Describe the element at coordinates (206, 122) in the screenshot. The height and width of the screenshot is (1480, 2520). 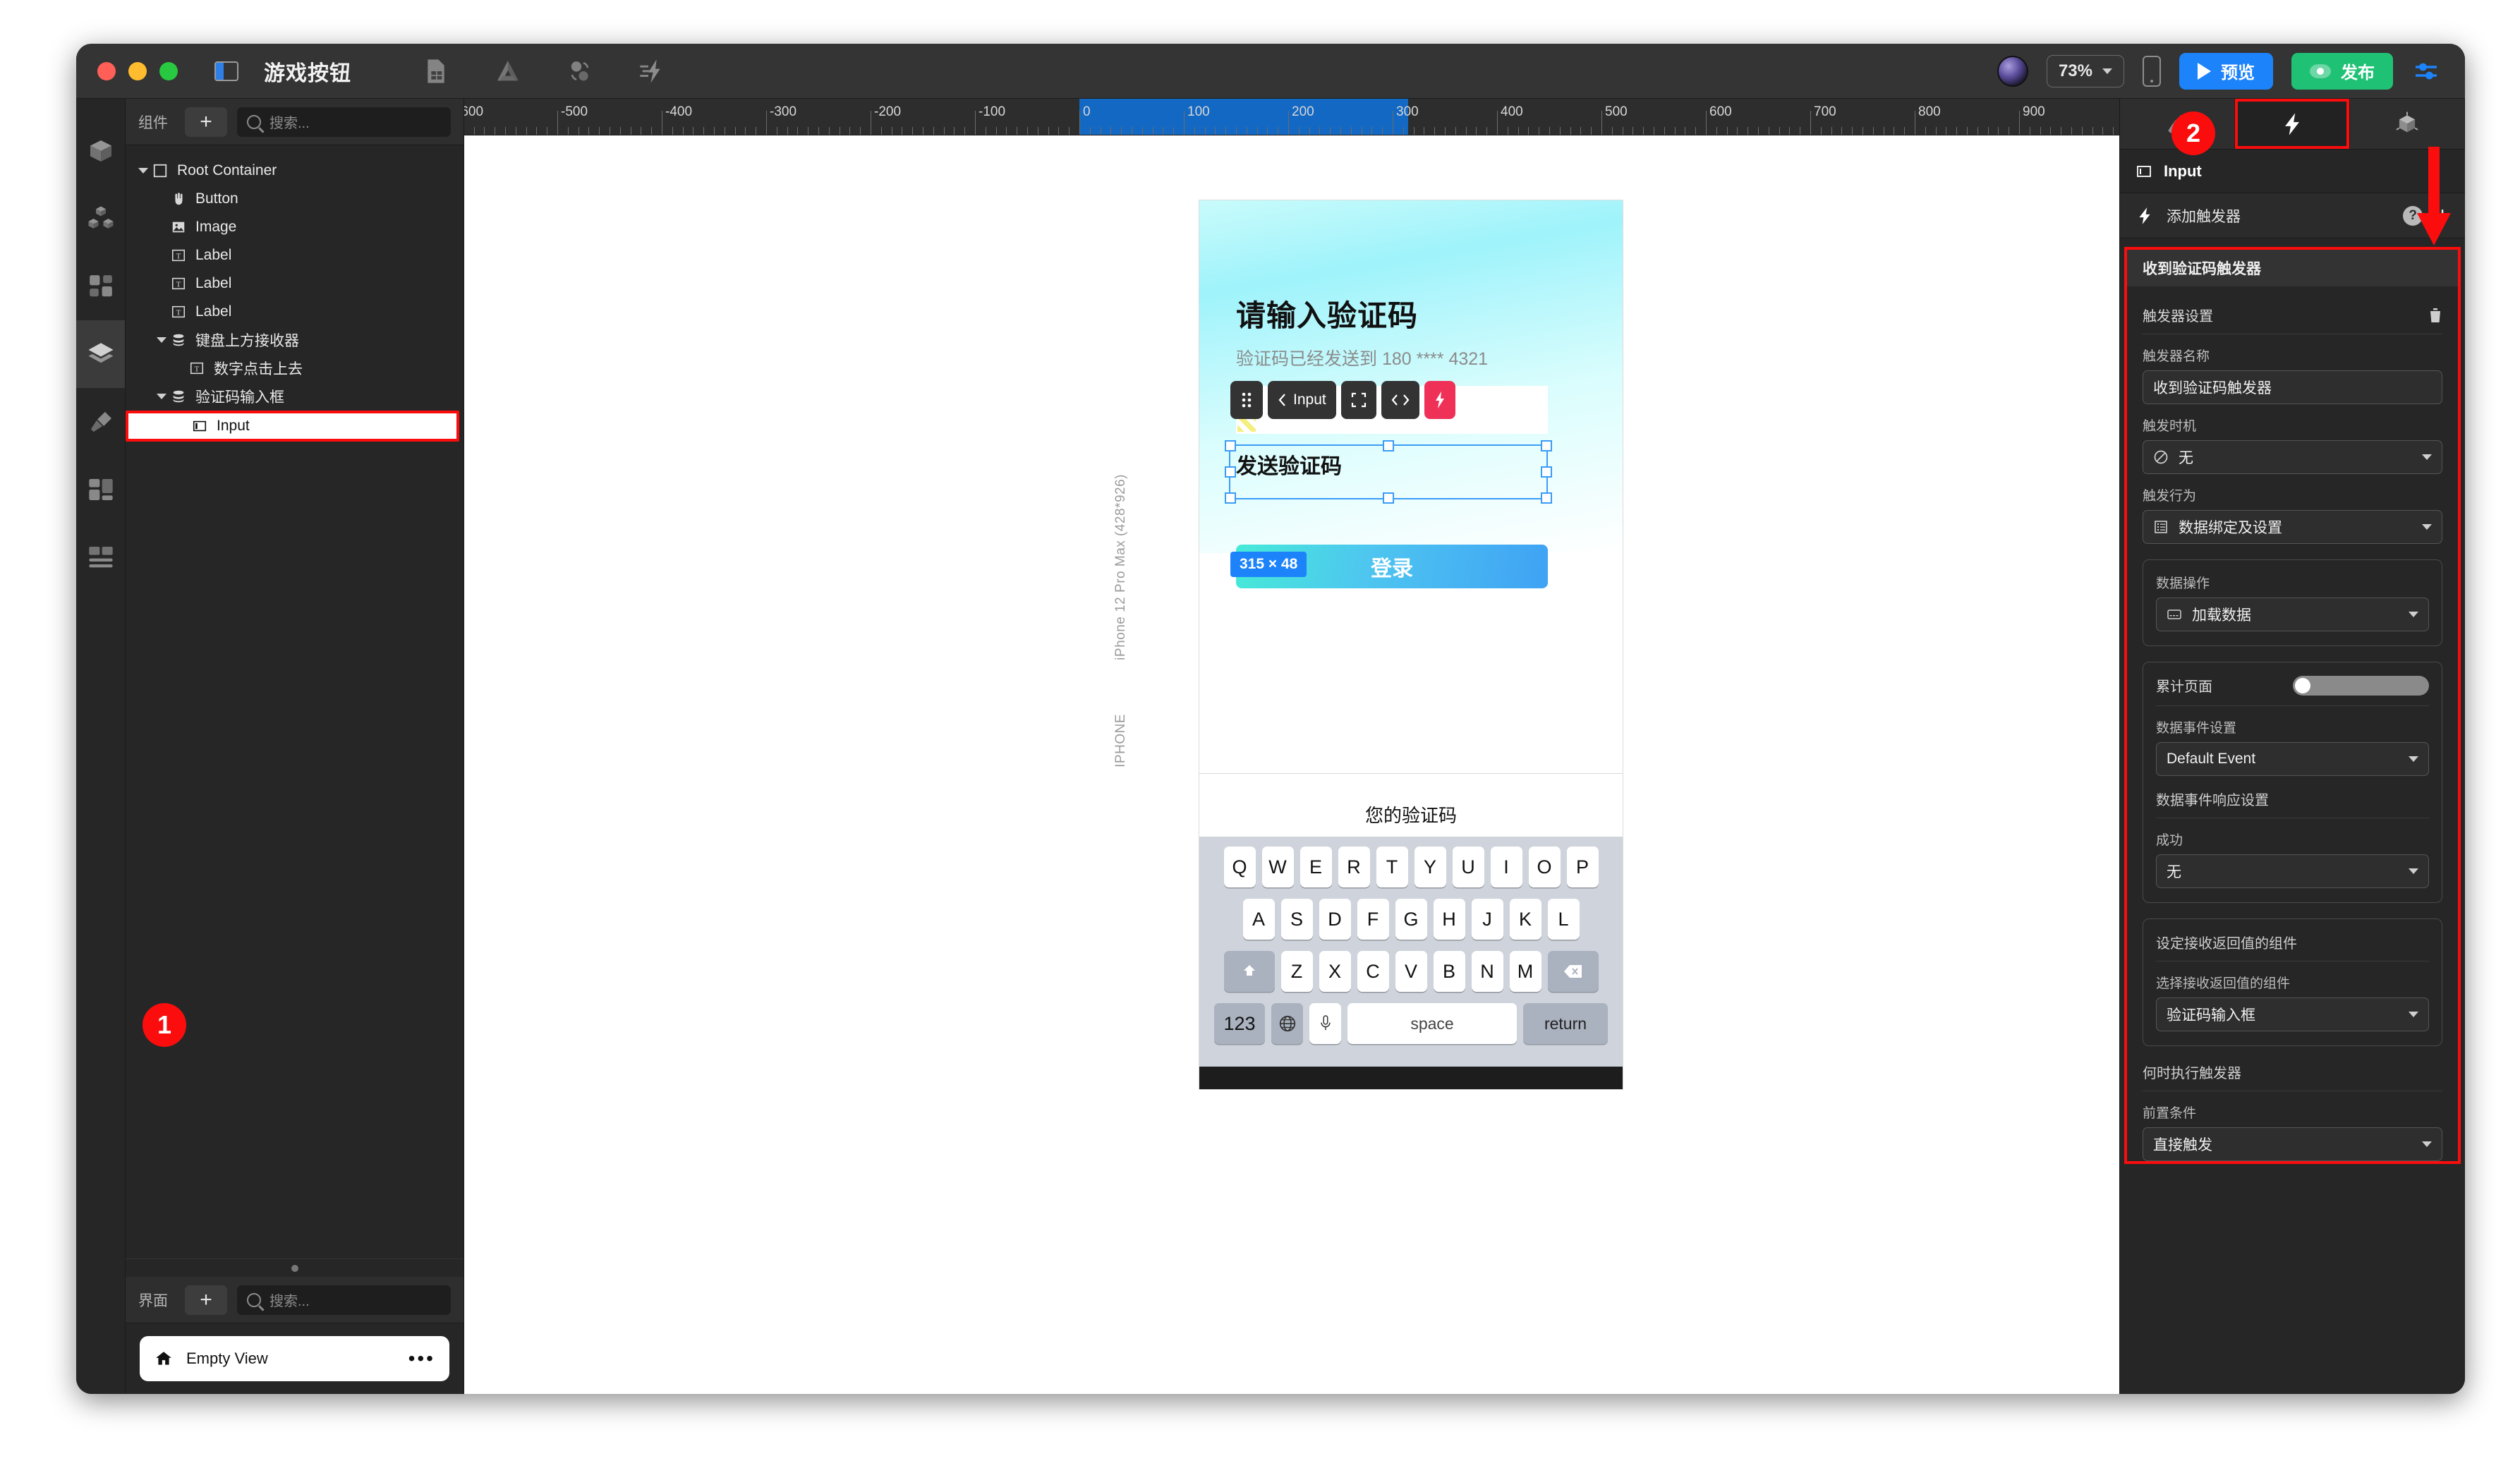
I see `add-component-button: +` at that location.